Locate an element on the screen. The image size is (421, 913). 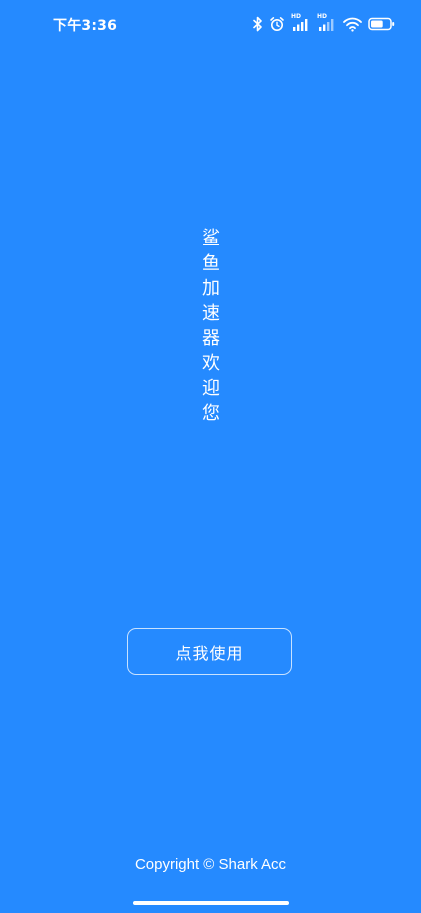
welcome-char: 鱼 is located at coordinates (211, 263).